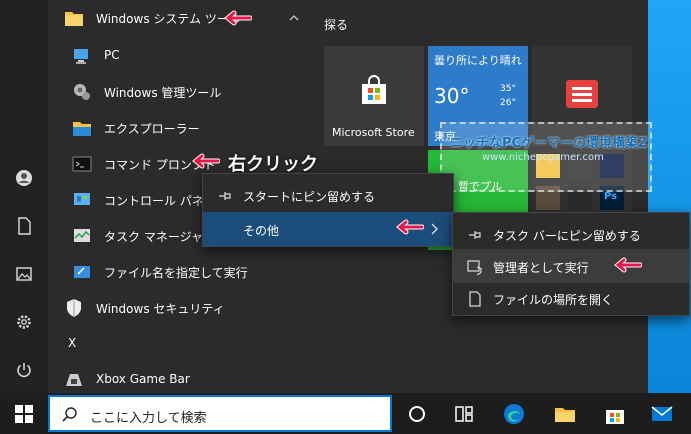  What do you see at coordinates (452, 96) in the screenshot?
I see `weather-temperature: 30°` at bounding box center [452, 96].